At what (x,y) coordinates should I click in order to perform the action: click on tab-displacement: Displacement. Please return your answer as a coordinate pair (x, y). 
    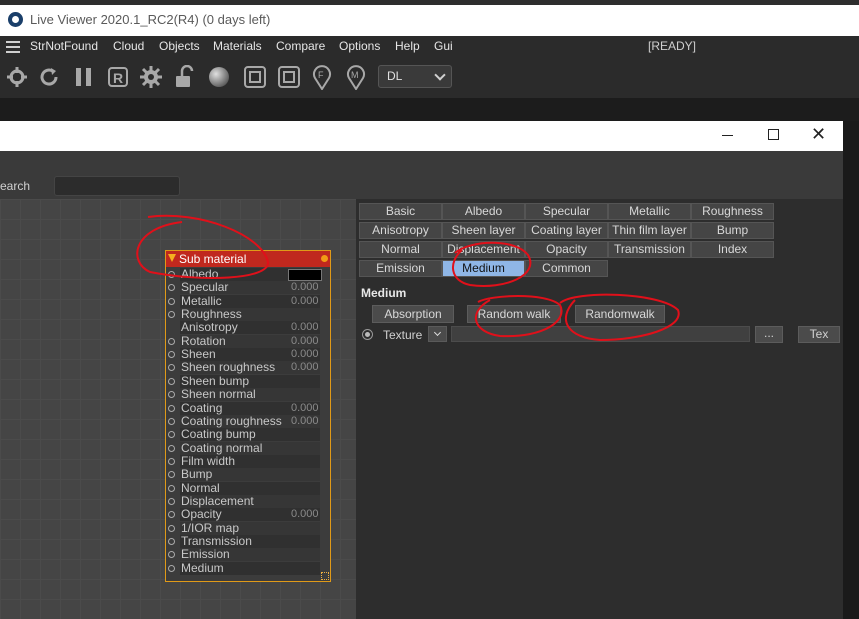
    Looking at the image, I should click on (483, 249).